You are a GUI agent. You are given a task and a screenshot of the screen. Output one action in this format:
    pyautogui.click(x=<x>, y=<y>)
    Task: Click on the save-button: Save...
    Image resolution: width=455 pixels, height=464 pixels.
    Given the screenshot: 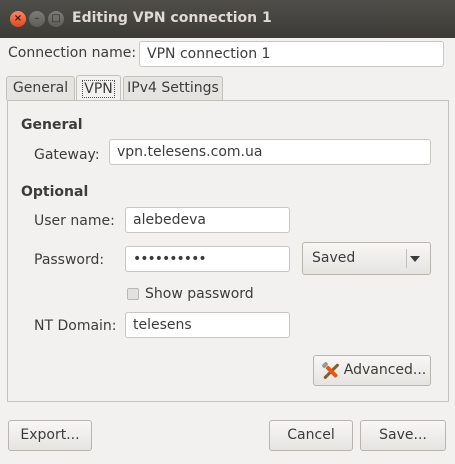 What is the action you would take?
    pyautogui.click(x=403, y=435)
    